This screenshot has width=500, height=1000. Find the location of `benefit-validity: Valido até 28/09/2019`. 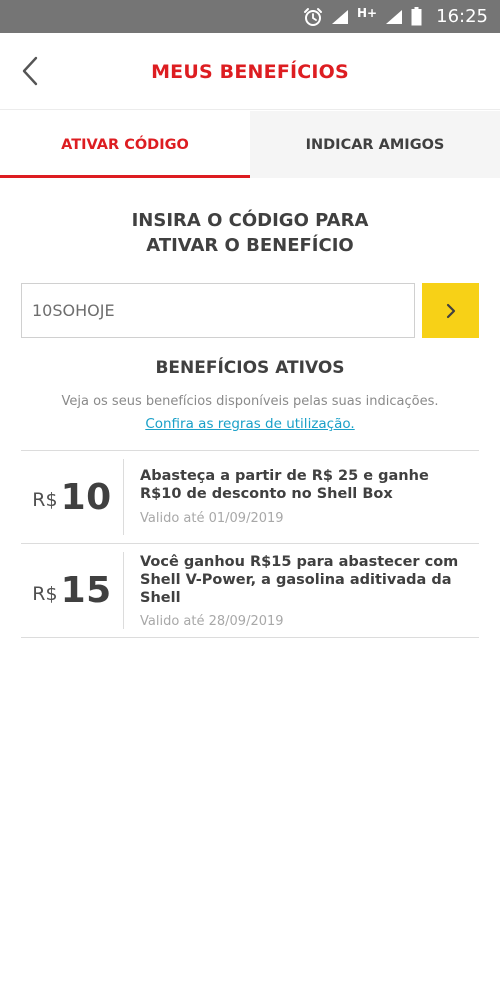

benefit-validity: Valido até 28/09/2019 is located at coordinates (212, 621).